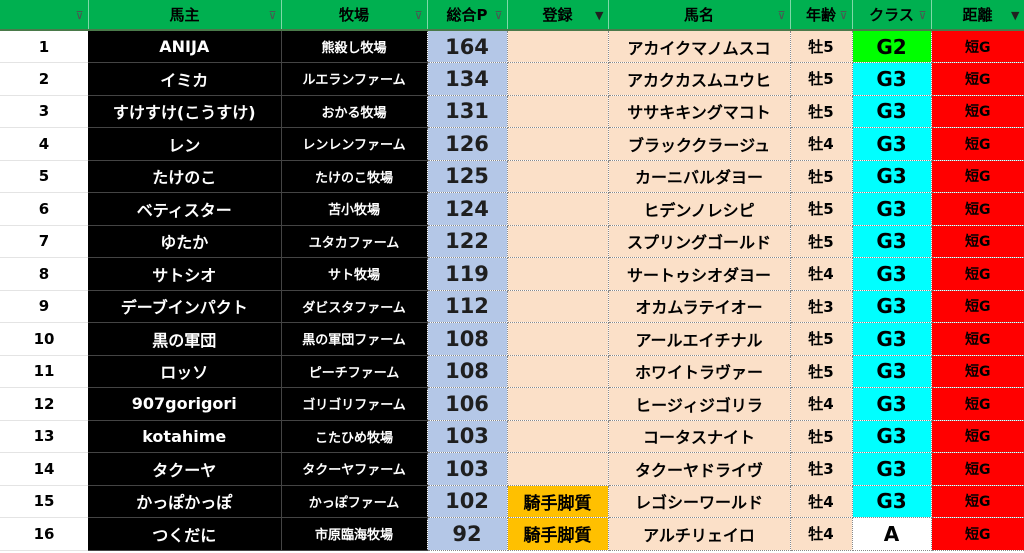 This screenshot has width=1024, height=553. What do you see at coordinates (185, 534) in the screenshot?
I see `owner-name: つくだに` at bounding box center [185, 534].